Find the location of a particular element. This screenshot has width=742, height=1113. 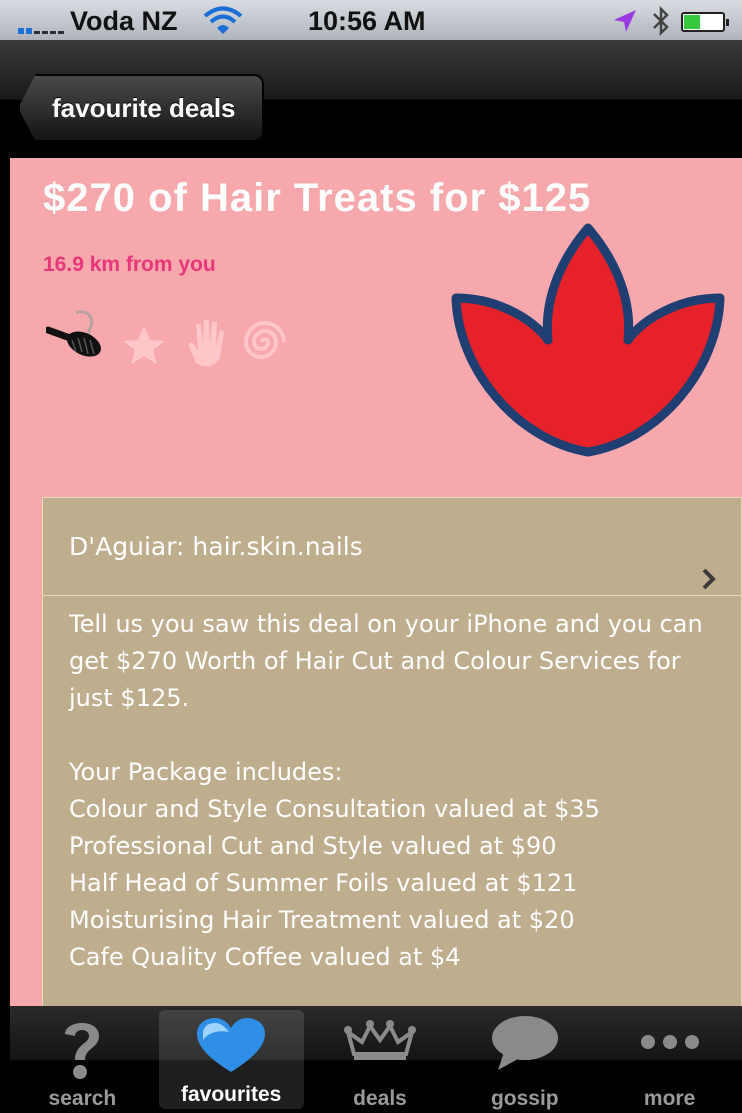

tab-label: favourites is located at coordinates (231, 1094).